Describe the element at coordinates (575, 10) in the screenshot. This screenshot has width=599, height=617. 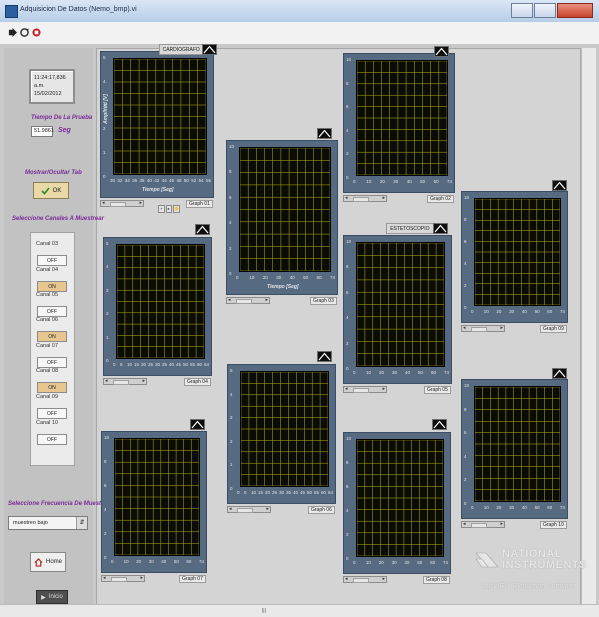
I see `close-button` at that location.